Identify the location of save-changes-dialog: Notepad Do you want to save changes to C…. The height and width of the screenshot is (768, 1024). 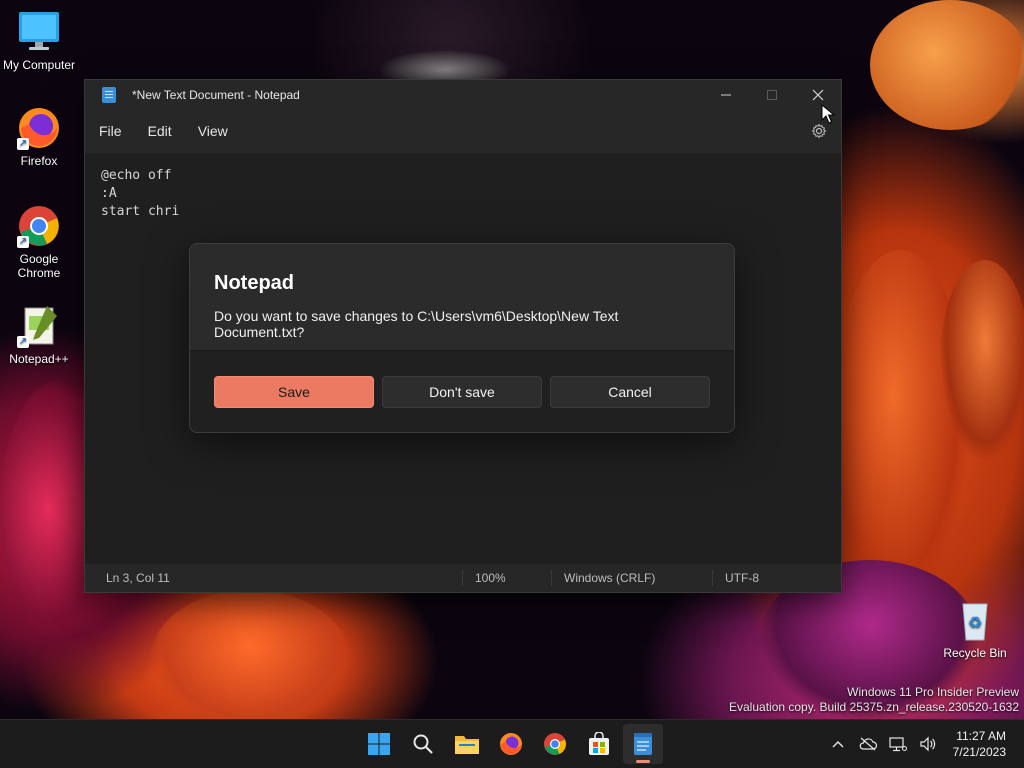
(462, 338).